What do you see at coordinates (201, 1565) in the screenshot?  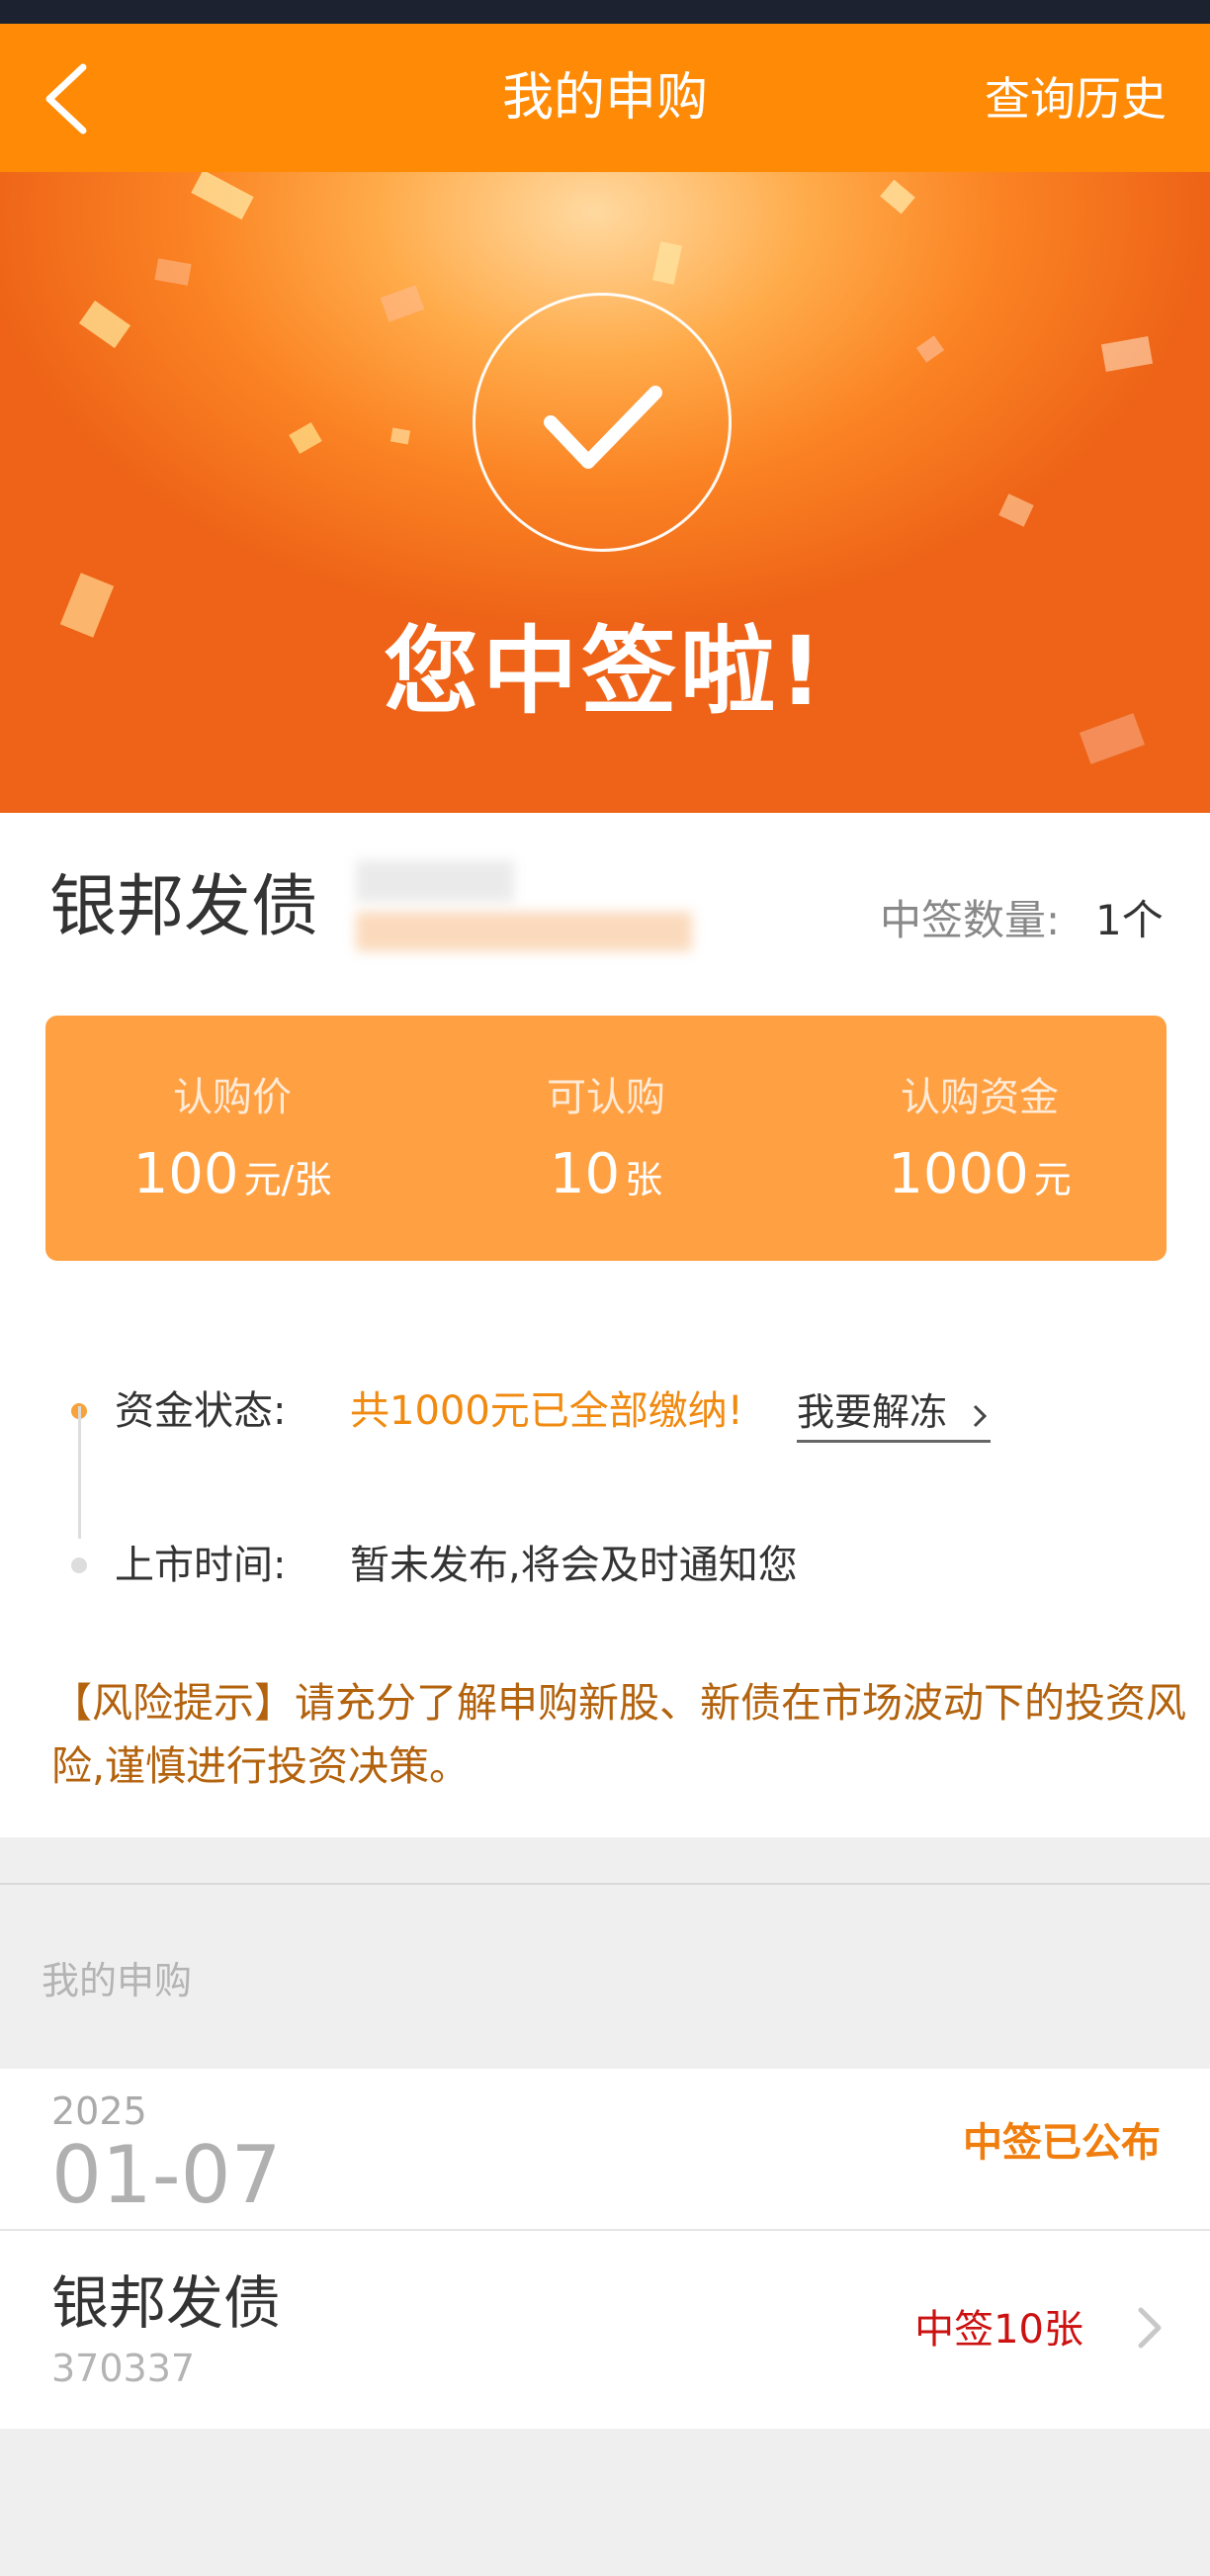 I see `listing-time-label: 上市时间:` at bounding box center [201, 1565].